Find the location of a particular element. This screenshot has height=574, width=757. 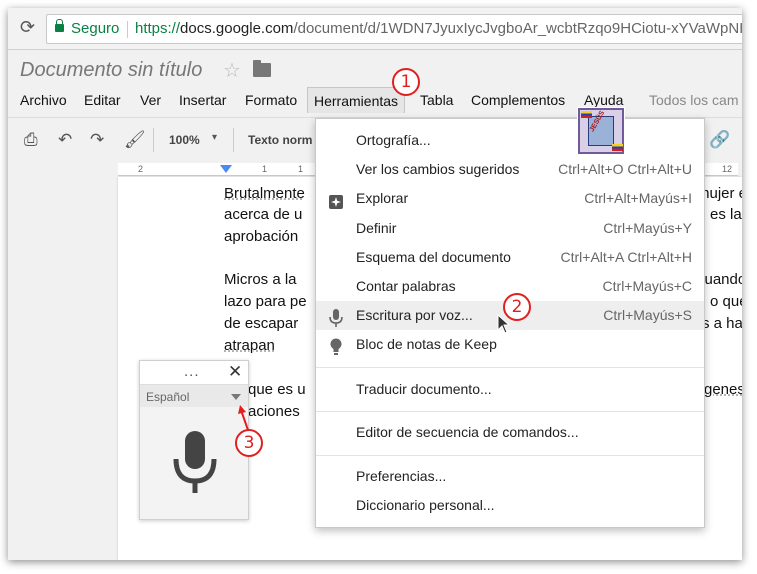

lock-icon is located at coordinates (59, 25).